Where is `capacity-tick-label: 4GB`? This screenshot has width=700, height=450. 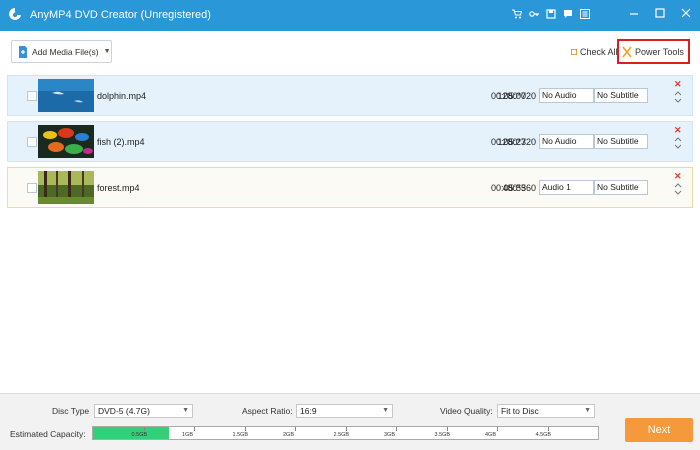 capacity-tick-label: 4GB is located at coordinates (491, 435).